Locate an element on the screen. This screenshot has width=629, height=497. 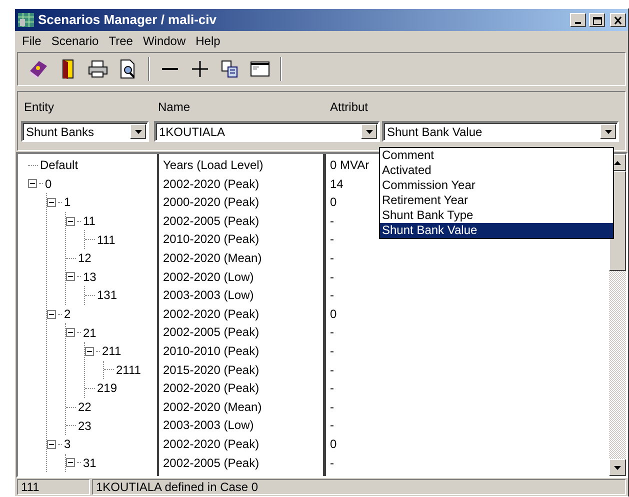
menu-item: Scenario is located at coordinates (75, 41).